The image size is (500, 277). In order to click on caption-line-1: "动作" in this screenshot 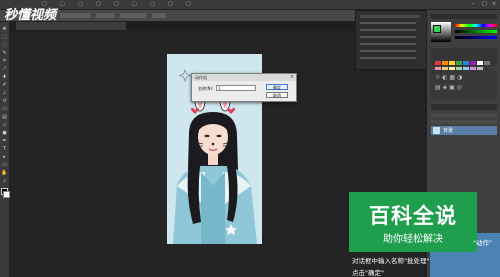, I will do `click(482, 243)`.